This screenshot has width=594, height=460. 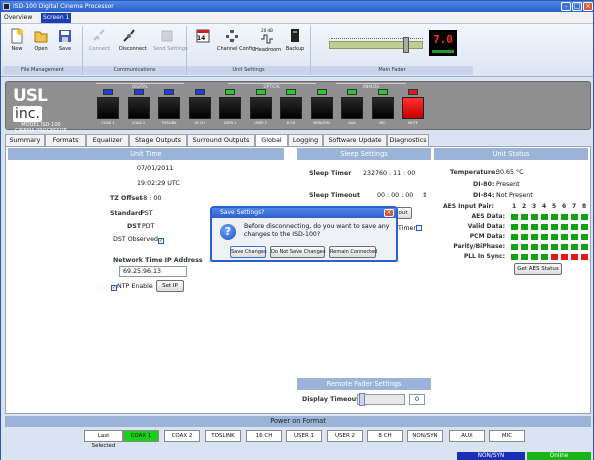 What do you see at coordinates (566, 6) in the screenshot?
I see `minimize-button: –` at bounding box center [566, 6].